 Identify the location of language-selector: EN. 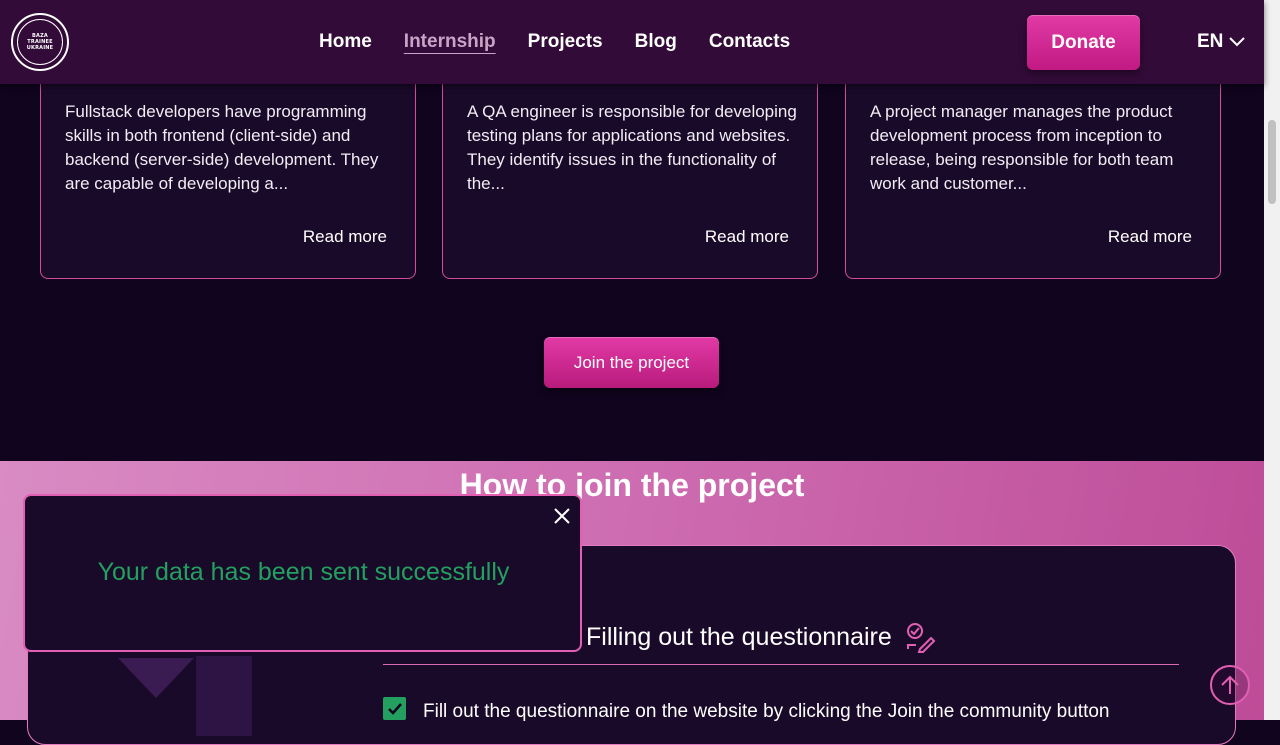
(1221, 42).